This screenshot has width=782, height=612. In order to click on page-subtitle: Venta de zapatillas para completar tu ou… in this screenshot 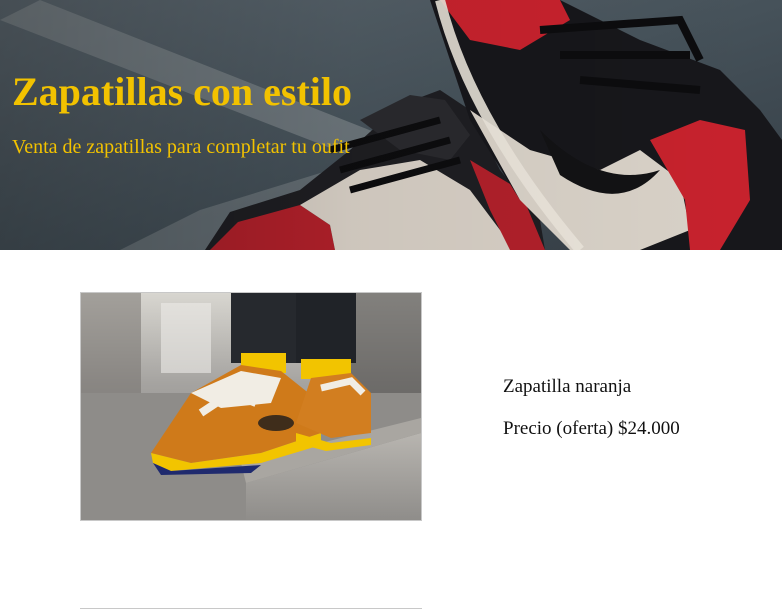, I will do `click(181, 147)`.